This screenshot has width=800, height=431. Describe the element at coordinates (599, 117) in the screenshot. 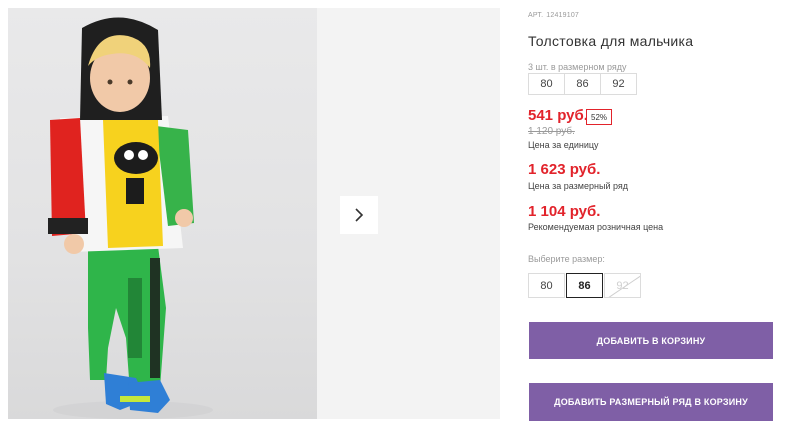

I see `discount-badge: 52%` at that location.